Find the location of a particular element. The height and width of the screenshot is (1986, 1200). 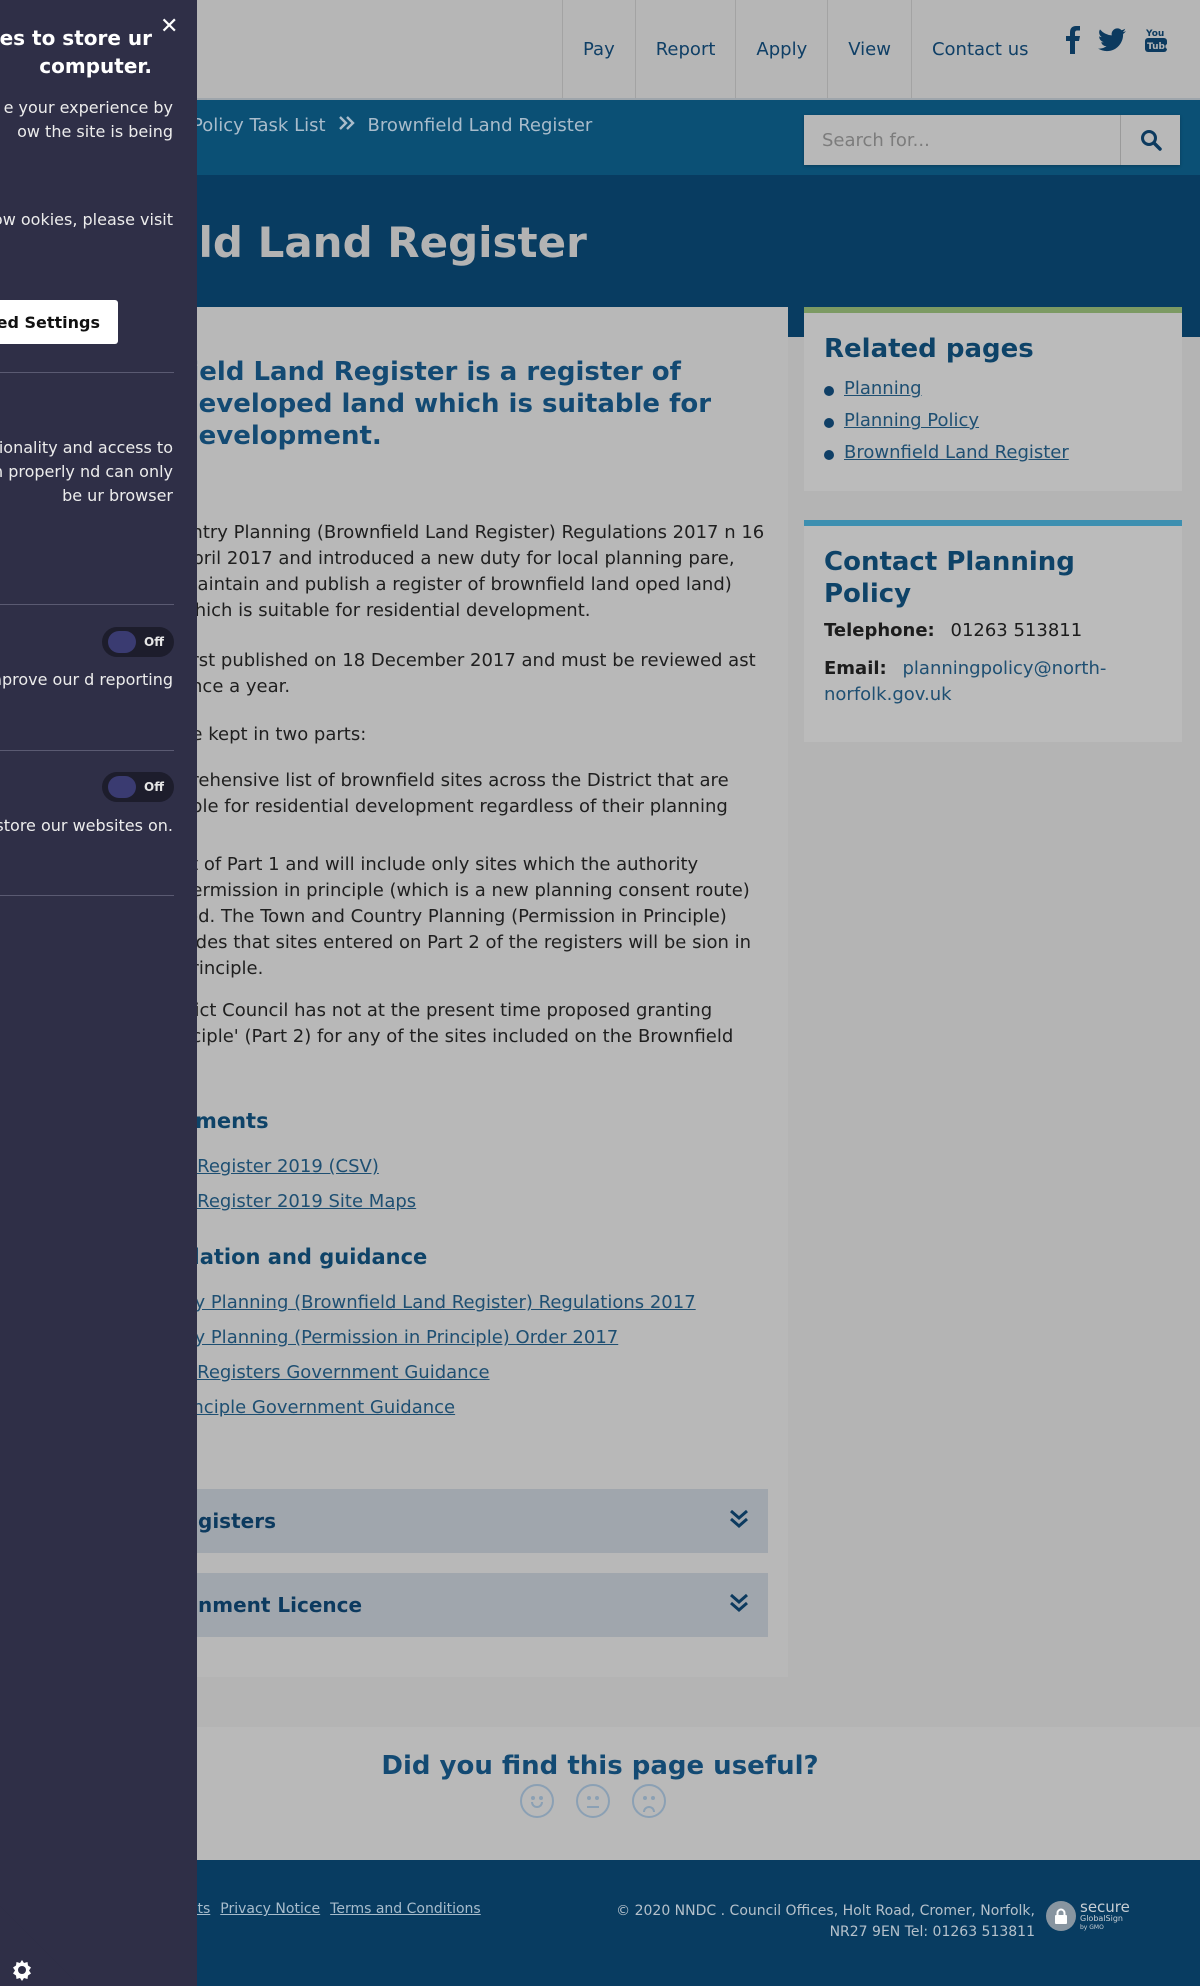

list-item: Brownfield Land Register is located at coordinates (993, 453).